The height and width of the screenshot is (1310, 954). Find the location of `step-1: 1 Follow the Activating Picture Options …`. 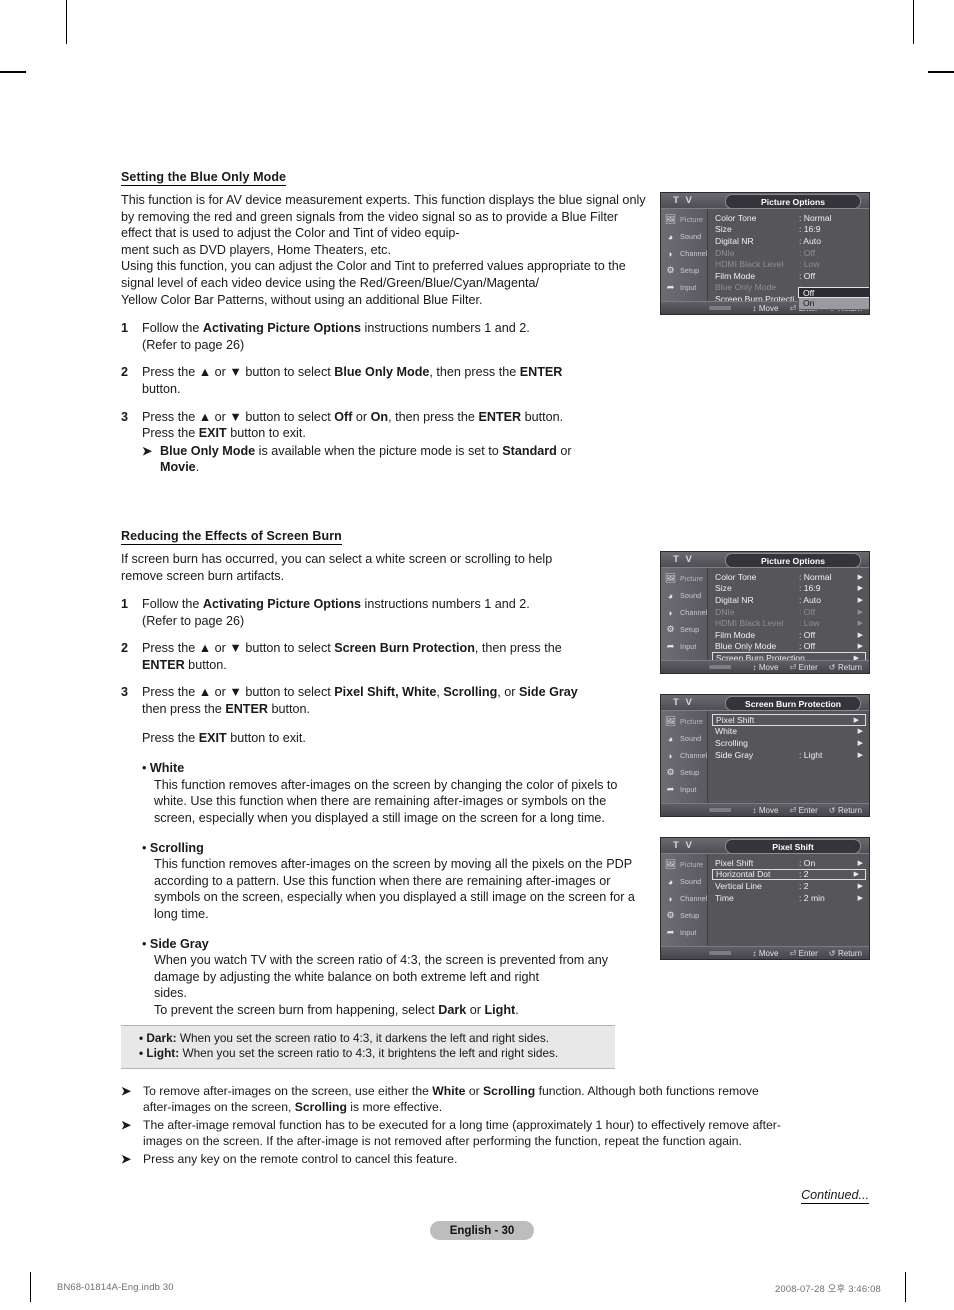

step-1: 1 Follow the Activating Picture Options … is located at coordinates (383, 336).